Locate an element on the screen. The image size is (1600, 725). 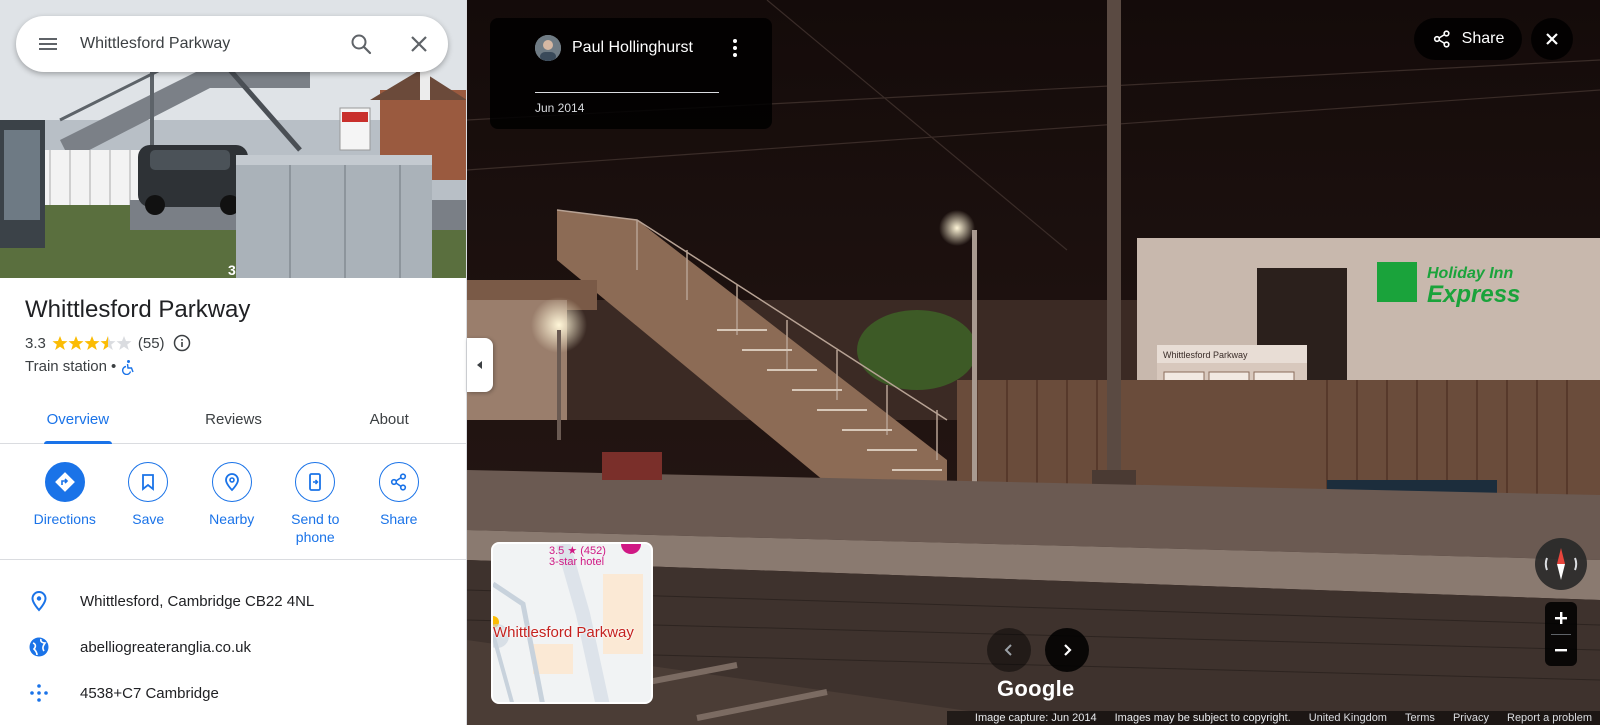
clear-search-button is located at coordinates (419, 44).